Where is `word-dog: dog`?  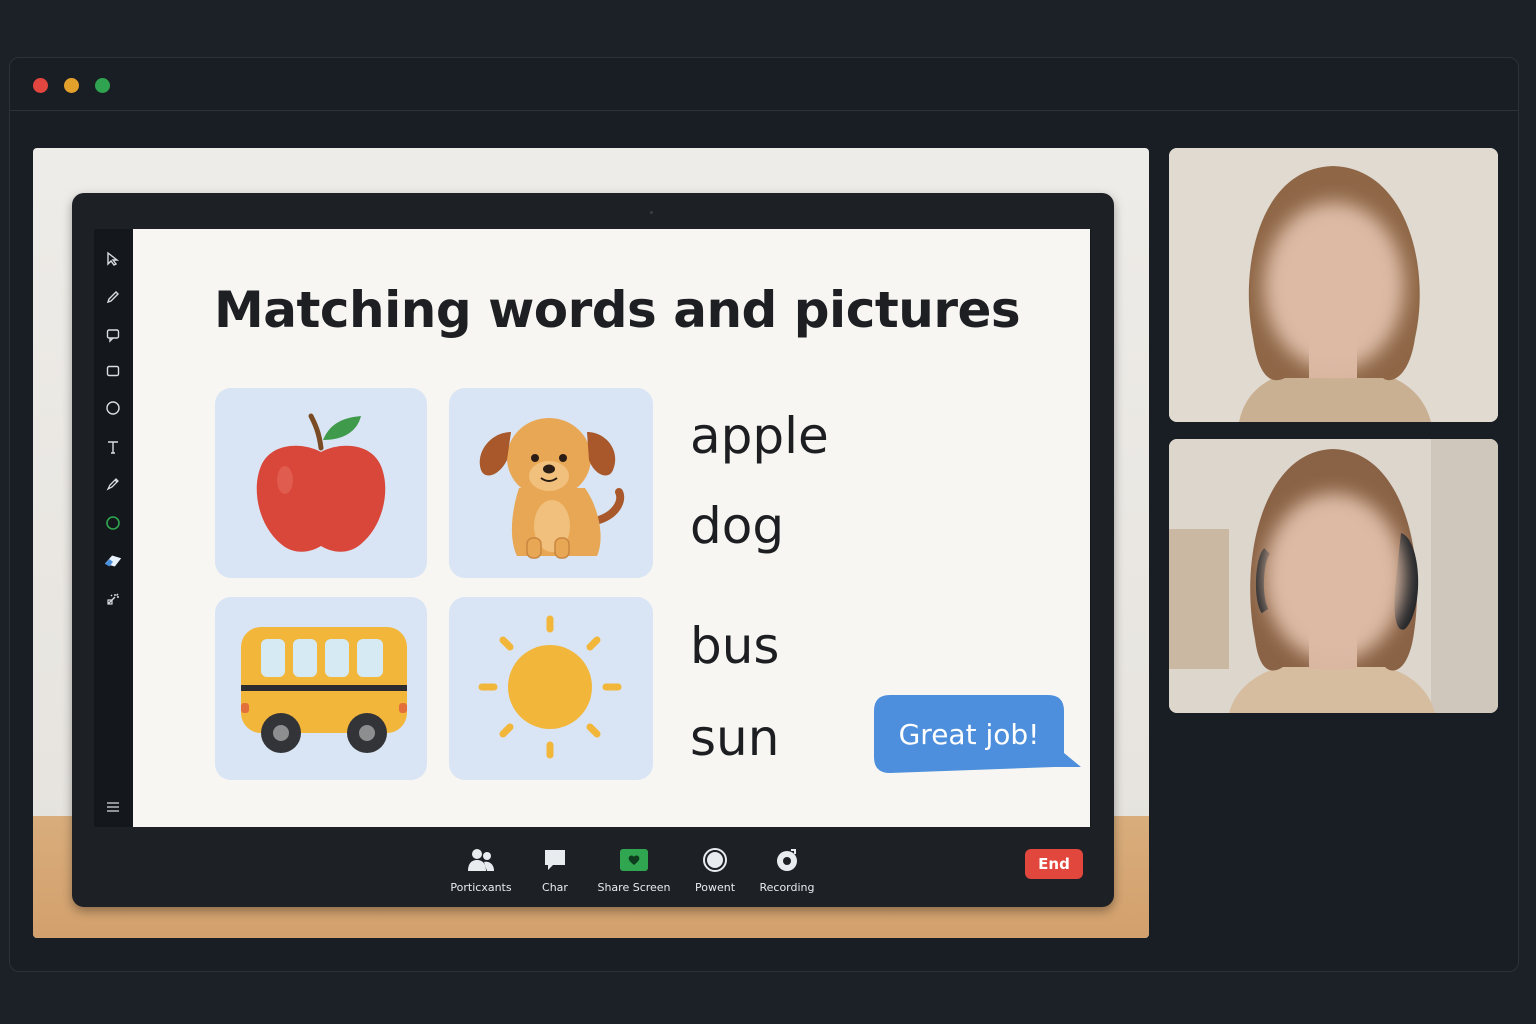
word-dog: dog is located at coordinates (737, 526).